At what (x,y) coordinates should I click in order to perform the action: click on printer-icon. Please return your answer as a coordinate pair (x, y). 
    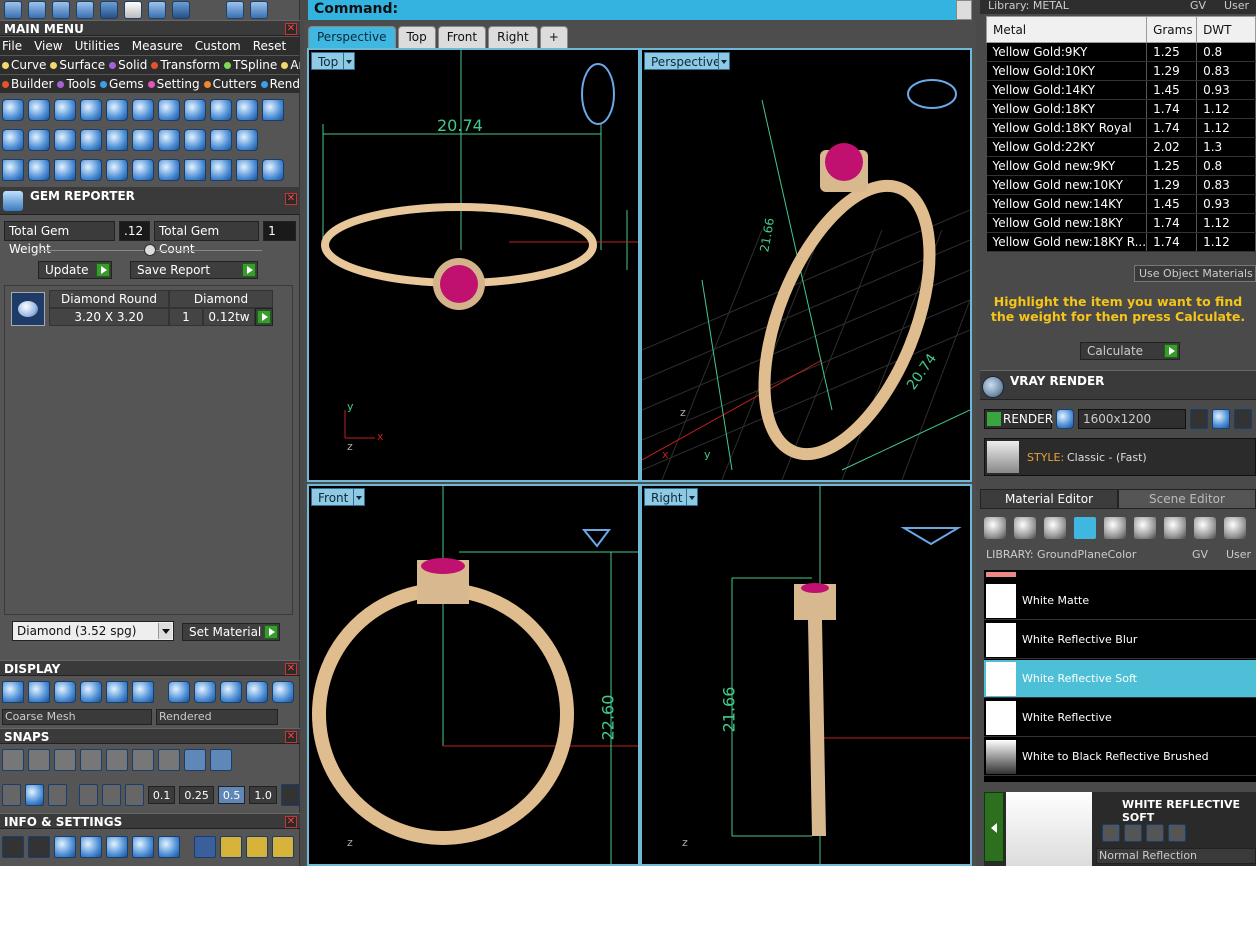
    Looking at the image, I should click on (65, 847).